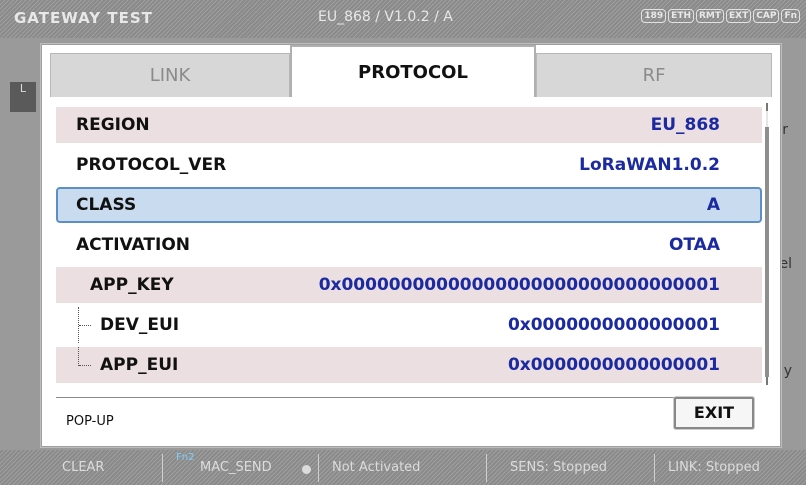 The width and height of the screenshot is (806, 485). Describe the element at coordinates (409, 125) in the screenshot. I see `row-region: REGION EU_868` at that location.